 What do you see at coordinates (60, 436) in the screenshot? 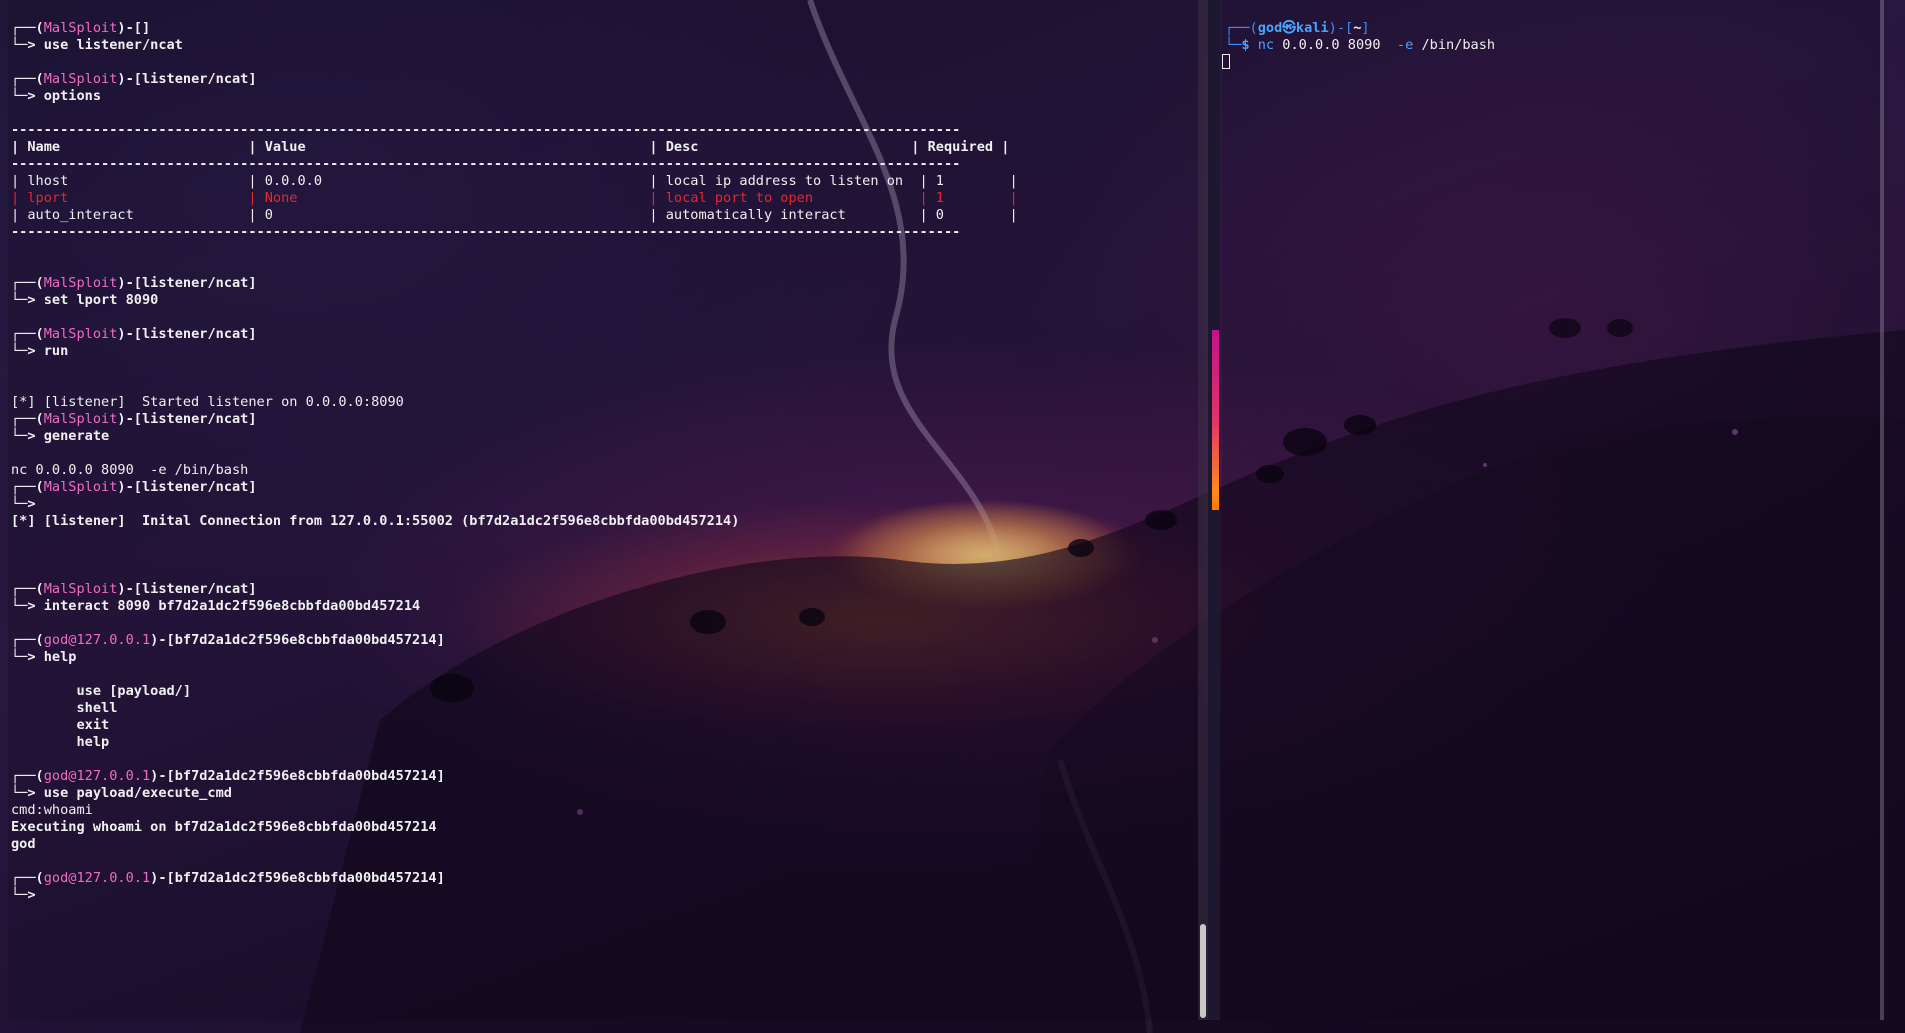
I see `terminal-text-segment: └─> generate` at bounding box center [60, 436].